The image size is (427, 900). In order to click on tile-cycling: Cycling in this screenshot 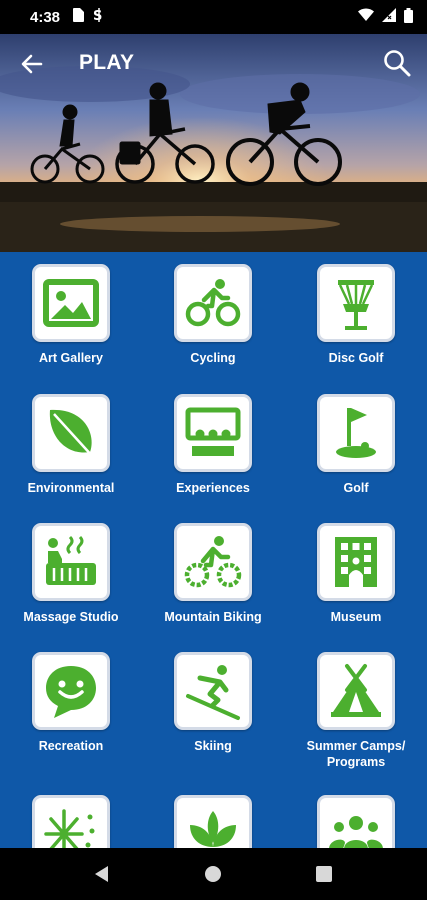, I will do `click(213, 315)`.